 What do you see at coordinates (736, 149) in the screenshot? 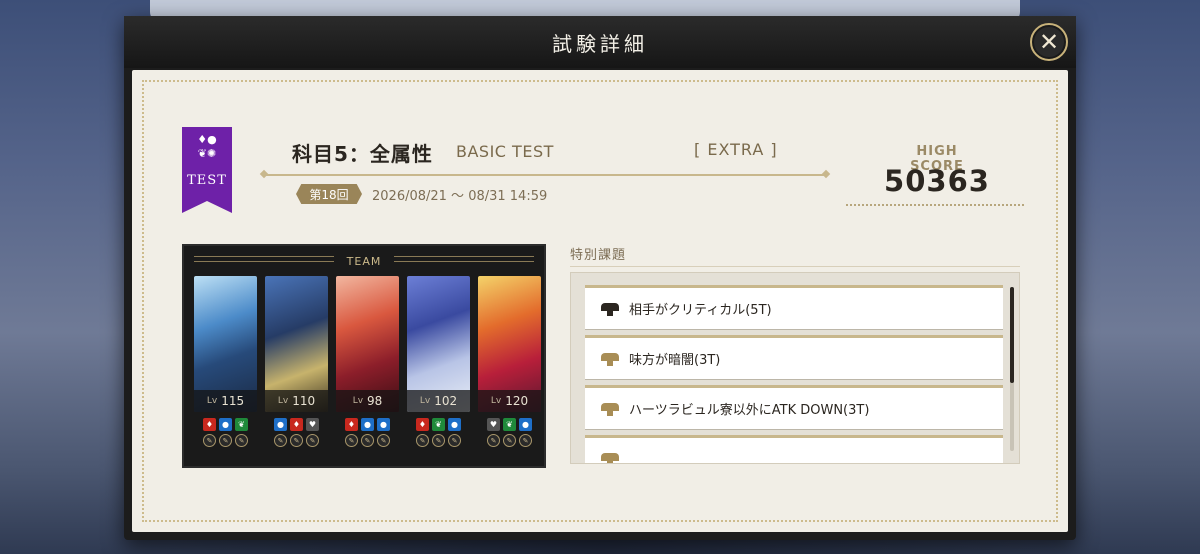
I see `difficulty-tag: [ EXTRA ]` at bounding box center [736, 149].